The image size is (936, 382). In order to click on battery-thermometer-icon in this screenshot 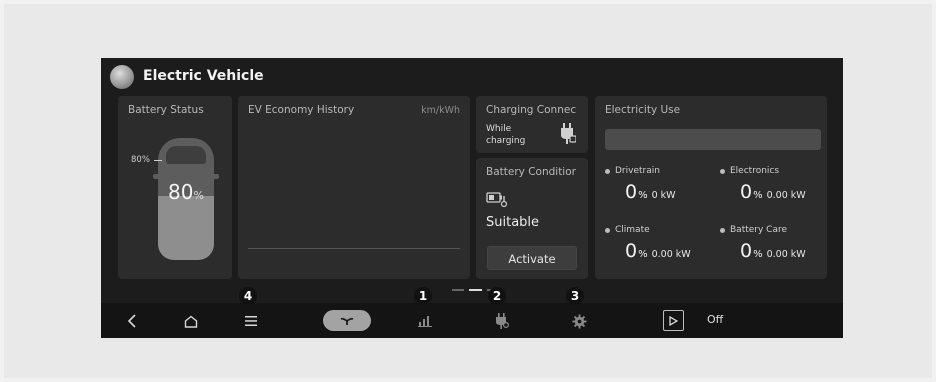, I will do `click(497, 200)`.